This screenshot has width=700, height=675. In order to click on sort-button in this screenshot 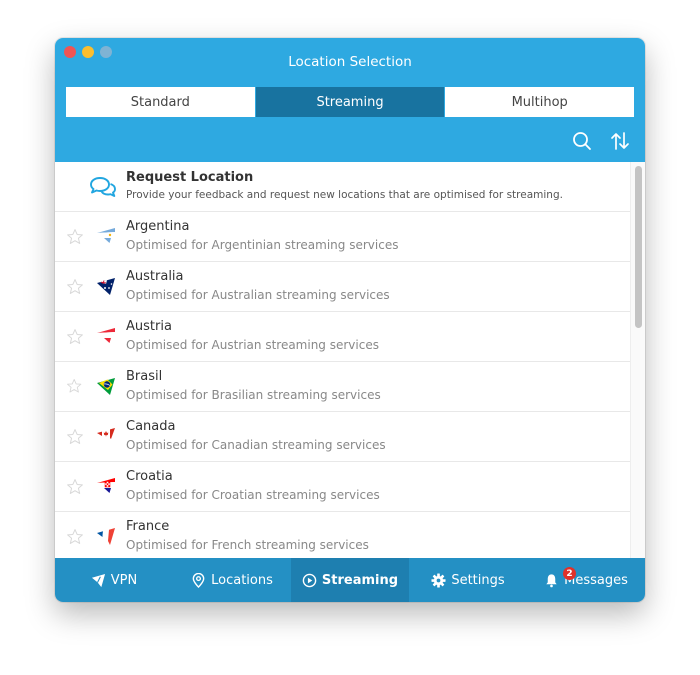, I will do `click(620, 141)`.